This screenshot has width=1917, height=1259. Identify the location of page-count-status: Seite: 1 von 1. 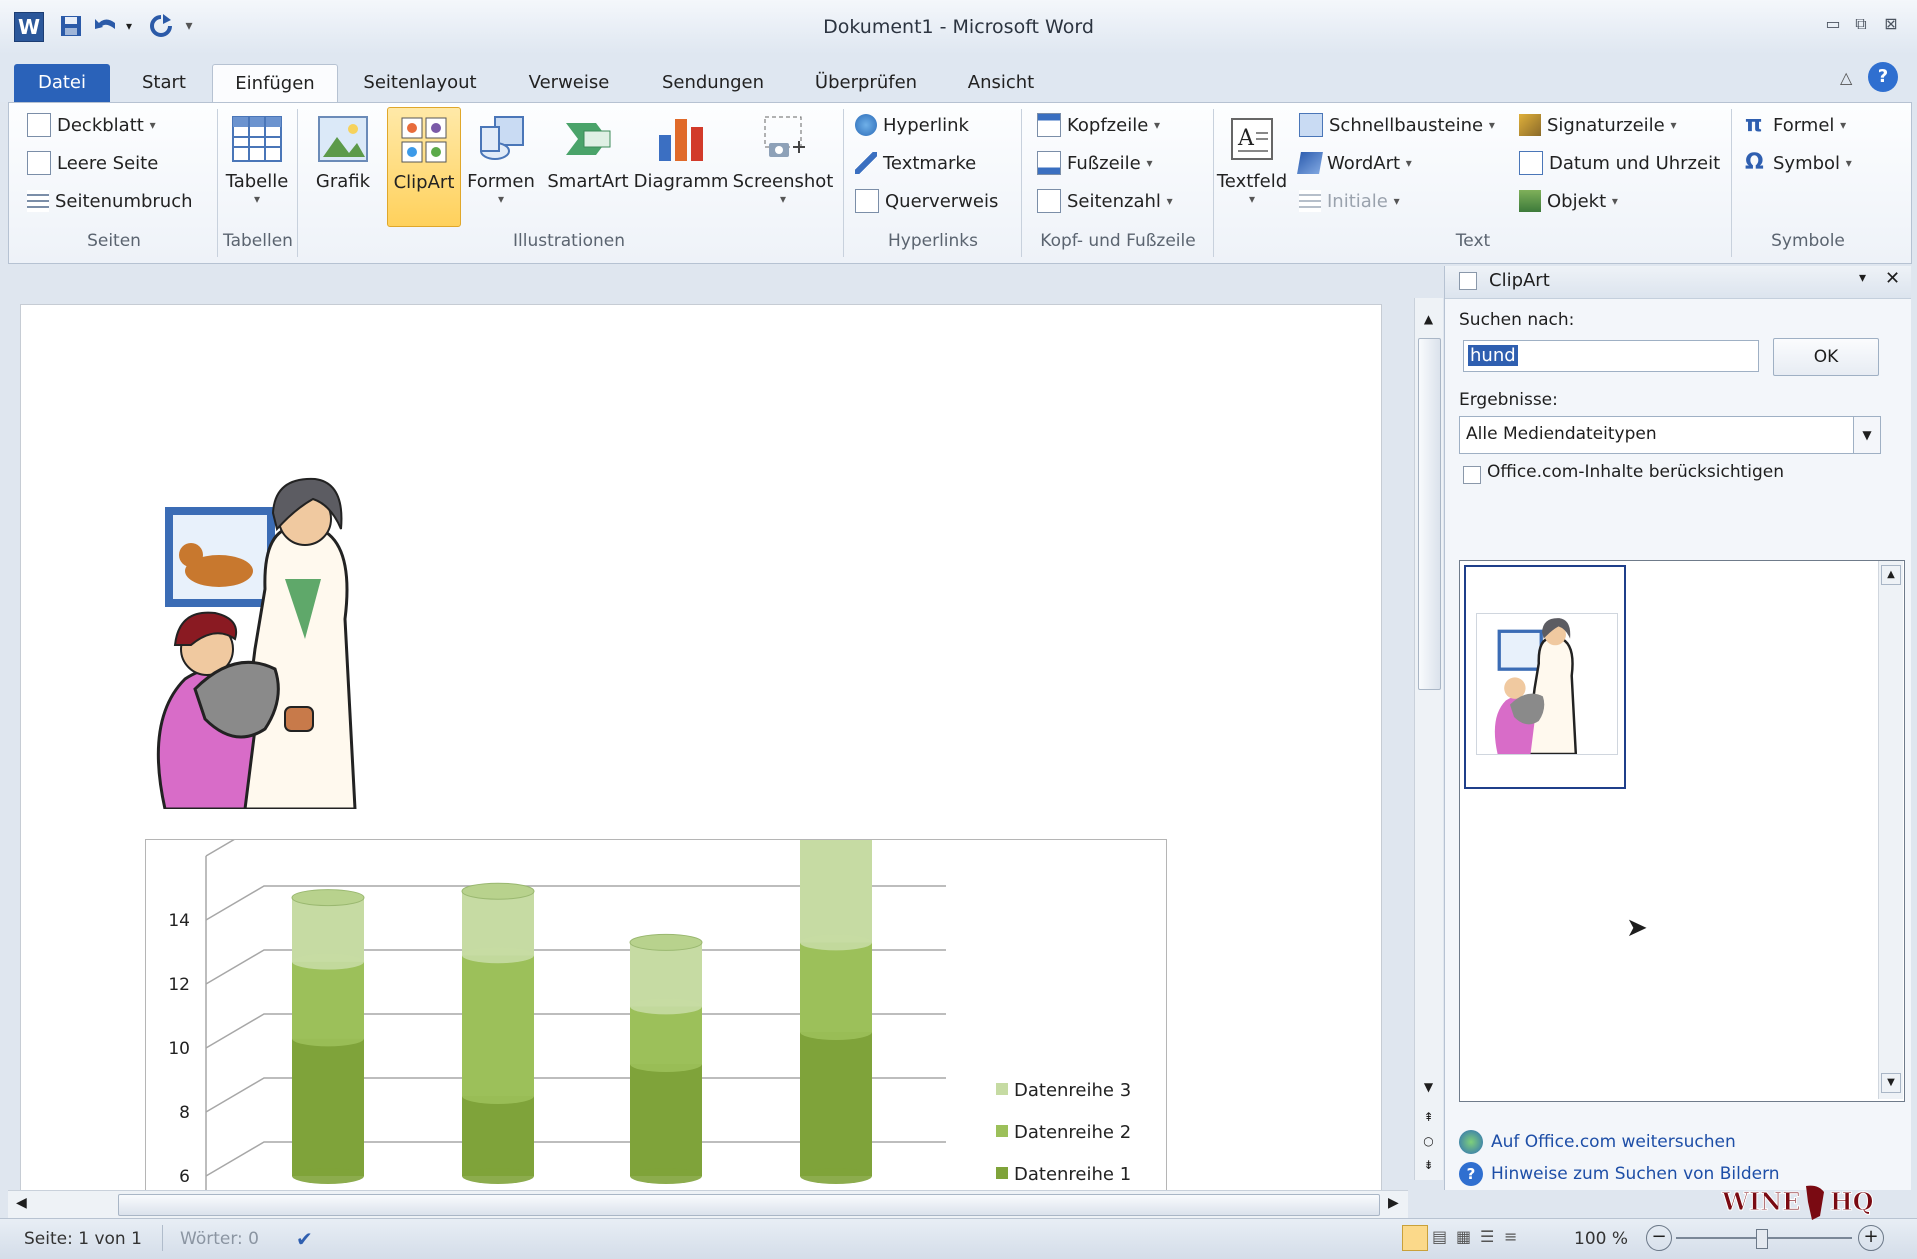
(83, 1239).